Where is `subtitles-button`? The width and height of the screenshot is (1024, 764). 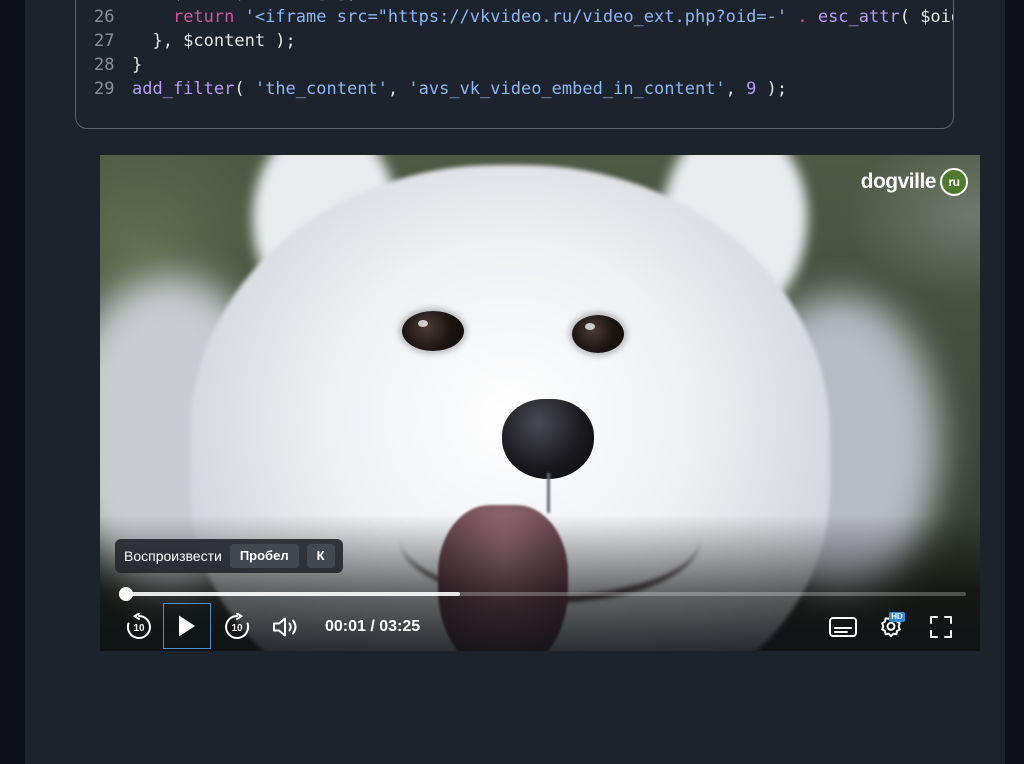 subtitles-button is located at coordinates (843, 627).